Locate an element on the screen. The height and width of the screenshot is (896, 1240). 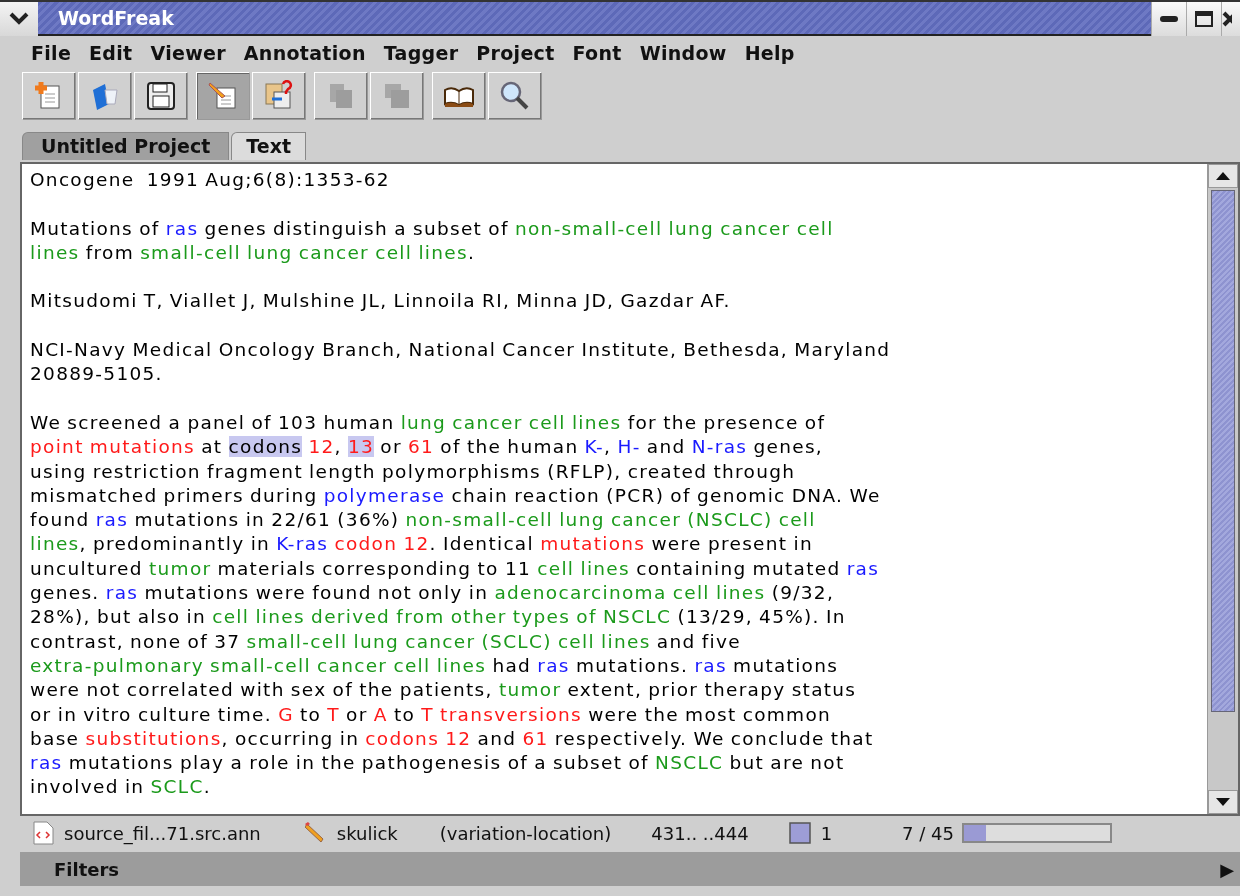
maximize-icon is located at coordinates (1204, 19).